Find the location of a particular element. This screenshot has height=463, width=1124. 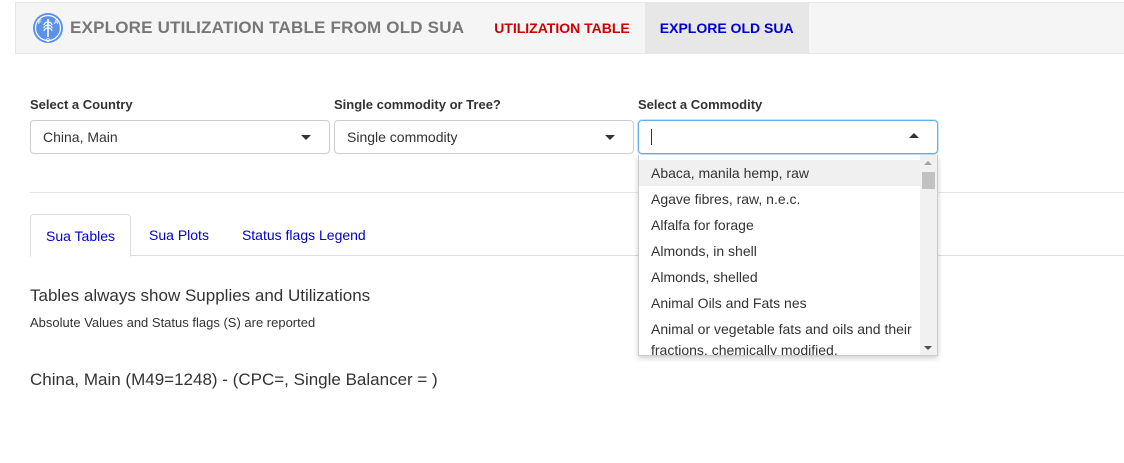

commodity-control: Select a Commodity is located at coordinates (788, 125).